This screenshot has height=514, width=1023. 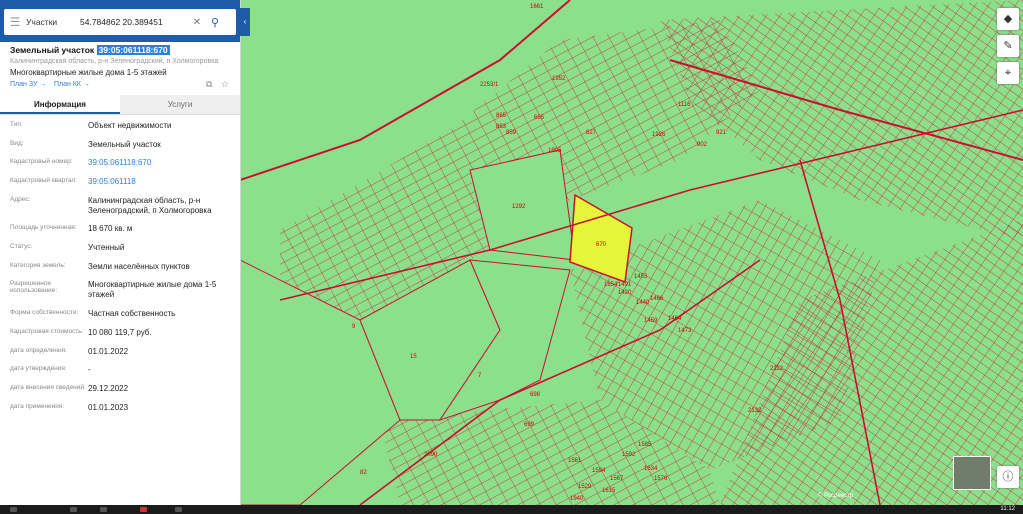 What do you see at coordinates (610, 285) in the screenshot?
I see `parcel-number-label: 1654` at bounding box center [610, 285].